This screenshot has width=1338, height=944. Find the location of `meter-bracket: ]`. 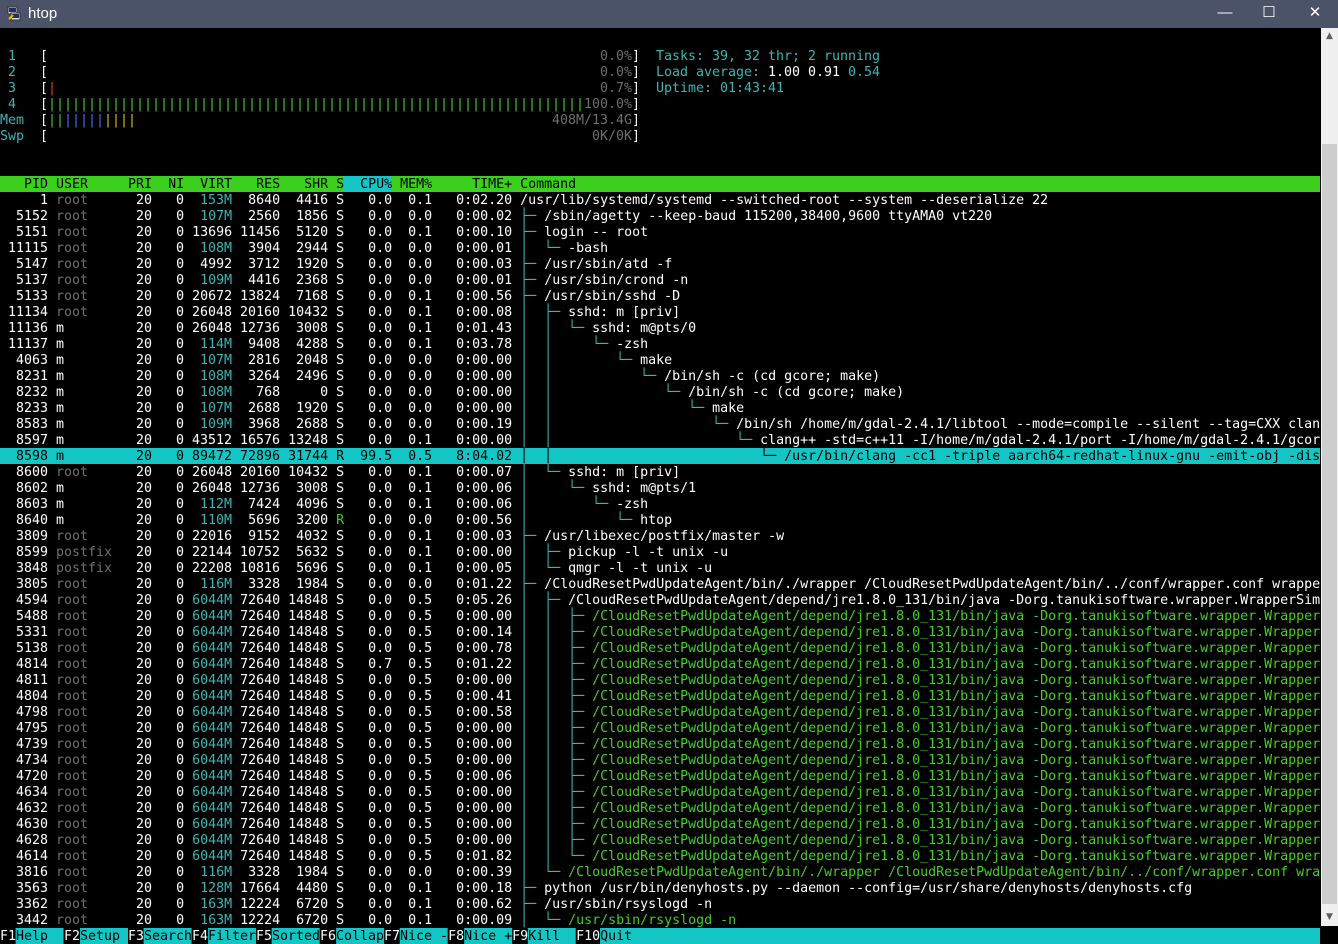

meter-bracket: ] is located at coordinates (636, 120).